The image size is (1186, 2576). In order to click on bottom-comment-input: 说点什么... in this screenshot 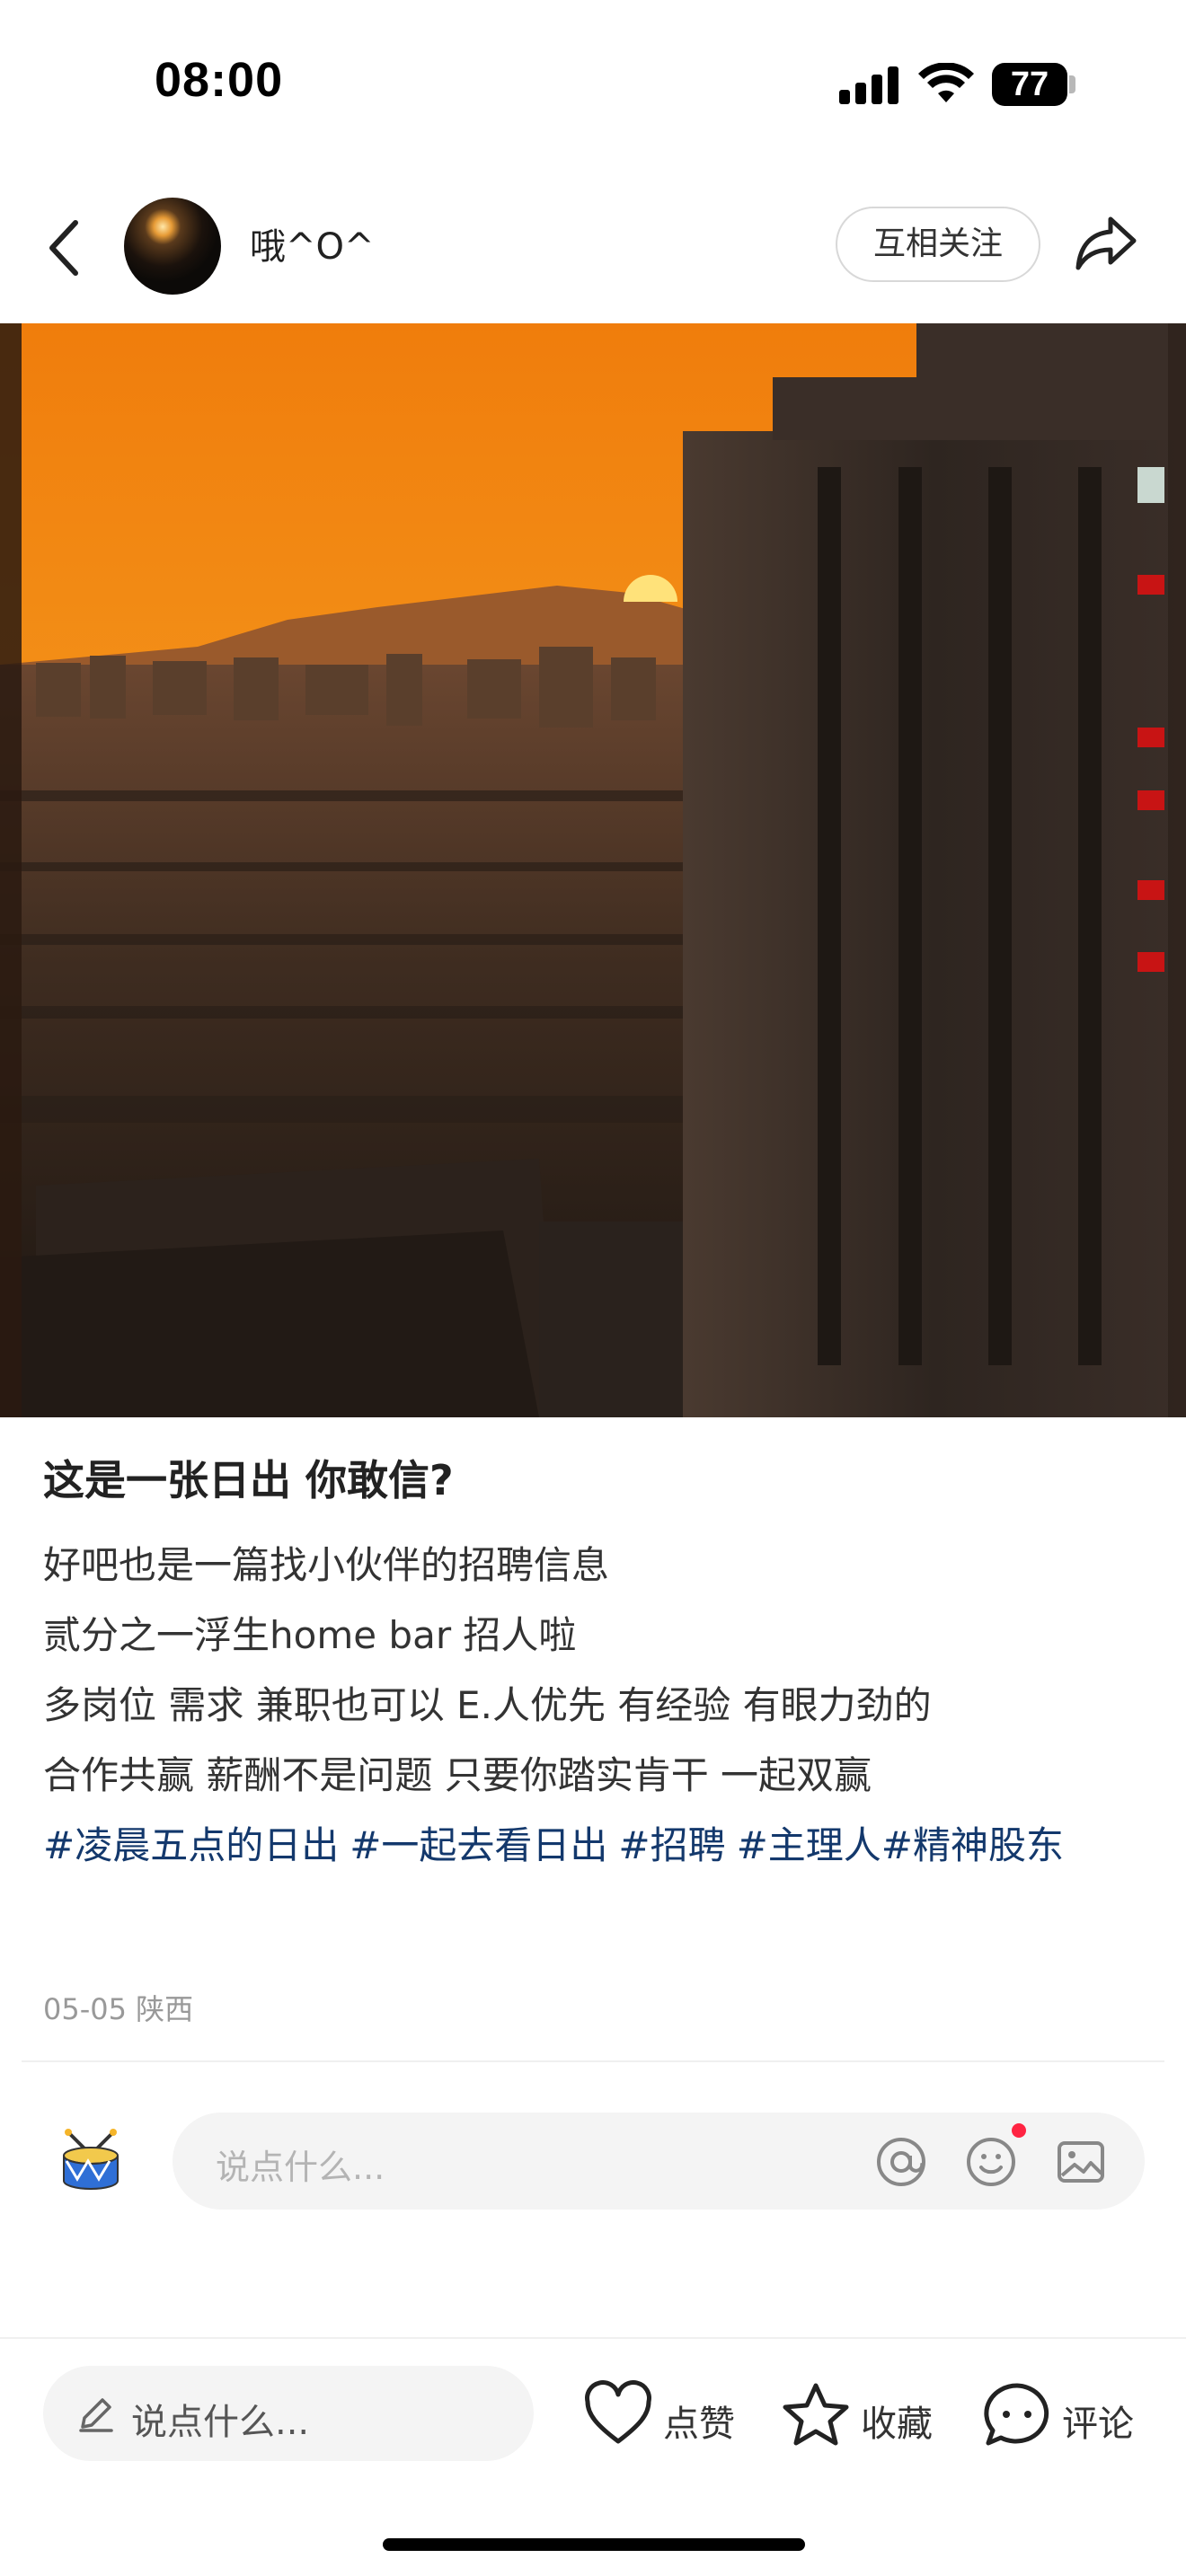, I will do `click(288, 2413)`.